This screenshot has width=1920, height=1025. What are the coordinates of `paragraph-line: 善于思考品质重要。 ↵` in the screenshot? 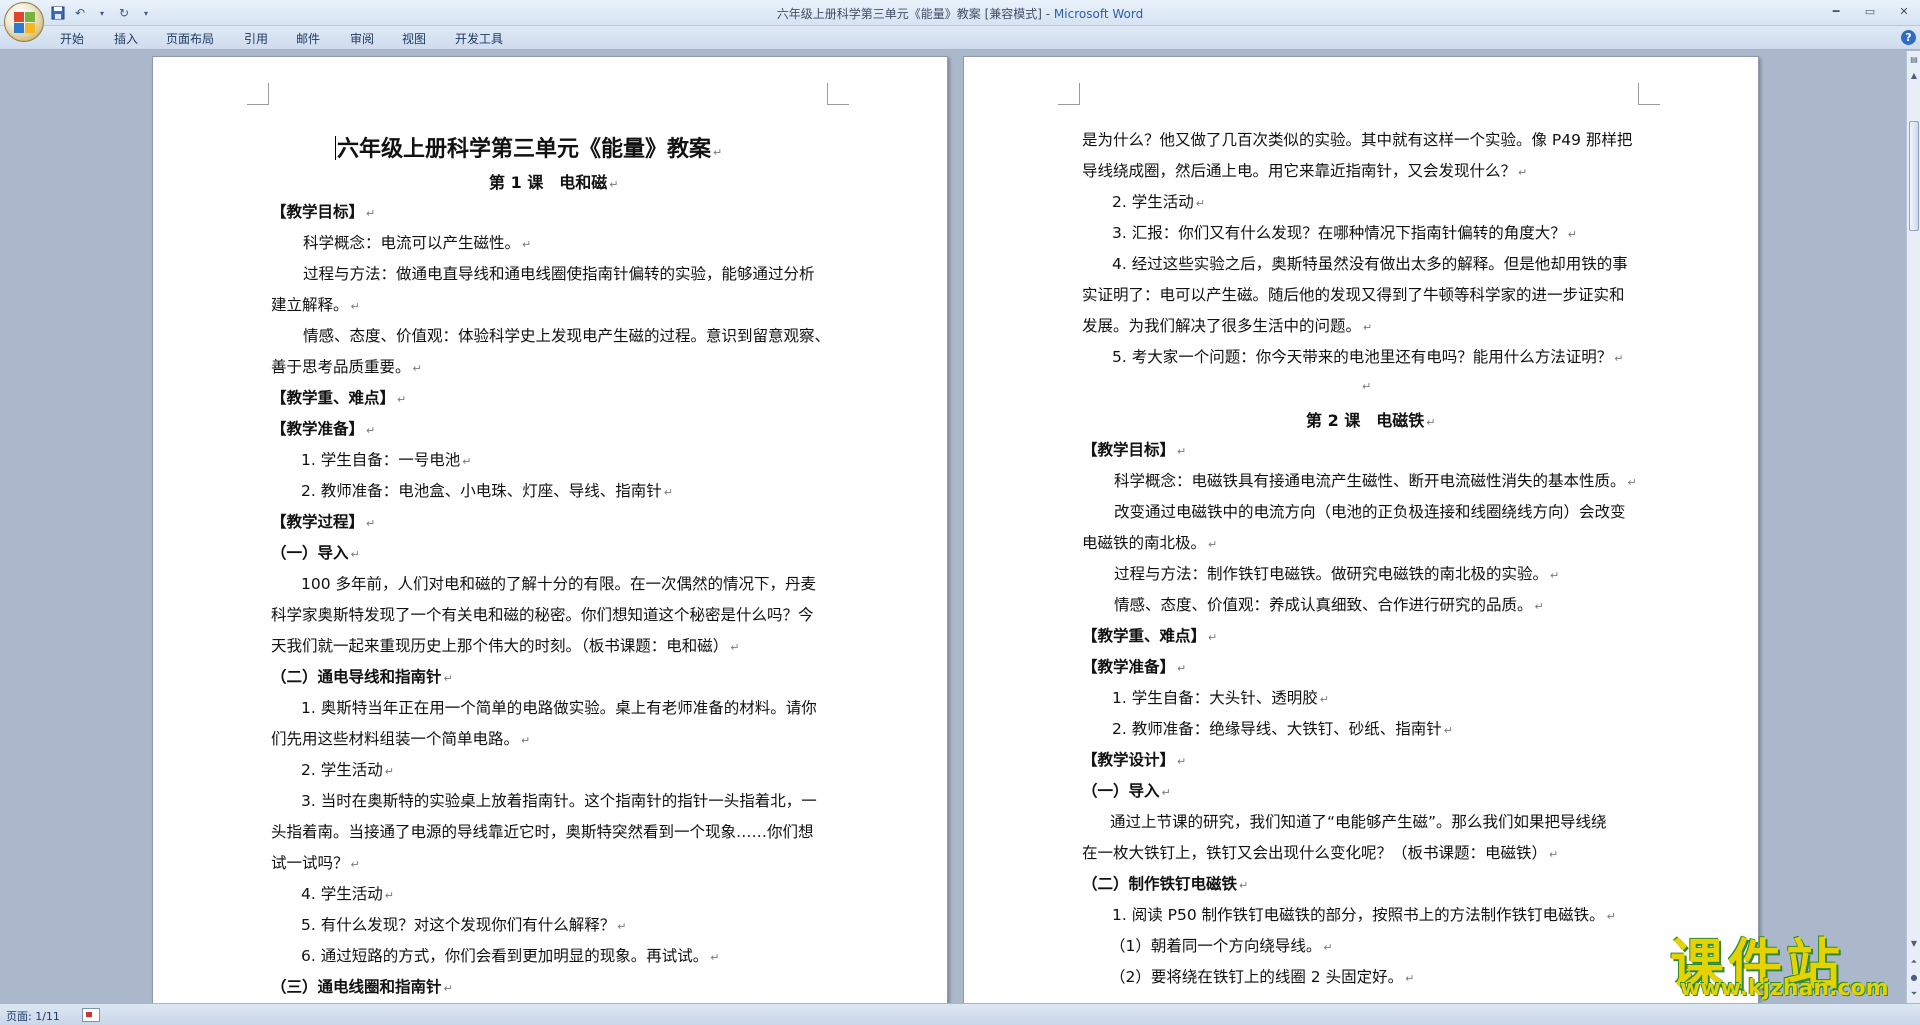 It's located at (346, 367).